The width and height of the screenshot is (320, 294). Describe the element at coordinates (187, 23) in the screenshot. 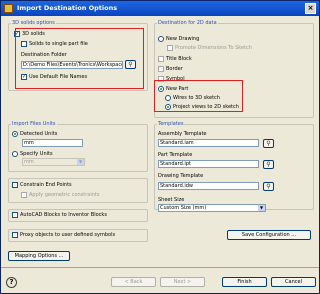

I see `destination-2d-label: Destination for 2D data` at that location.